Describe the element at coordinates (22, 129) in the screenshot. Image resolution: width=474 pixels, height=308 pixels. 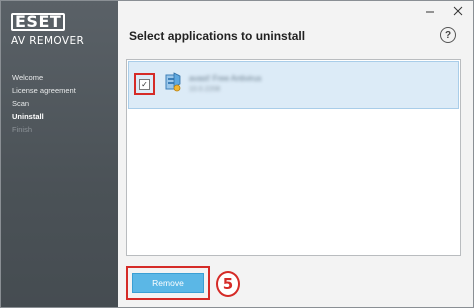
I see `step-finish: Finish` at that location.